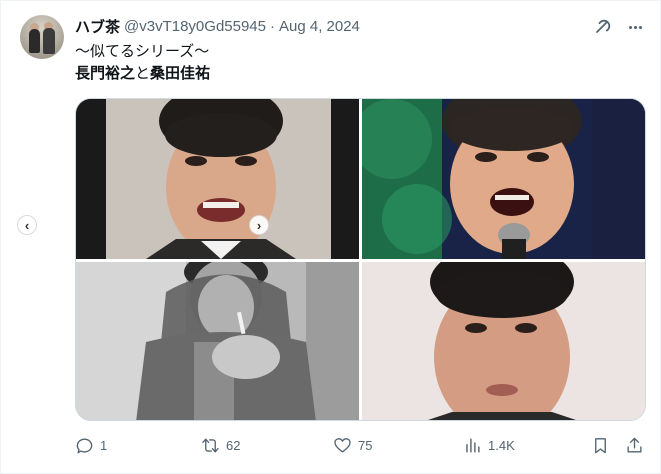  I want to click on tweet-header: ハブ茶 @v3vT18y0Gd55945 · Aug 4, 2024, so click(217, 26).